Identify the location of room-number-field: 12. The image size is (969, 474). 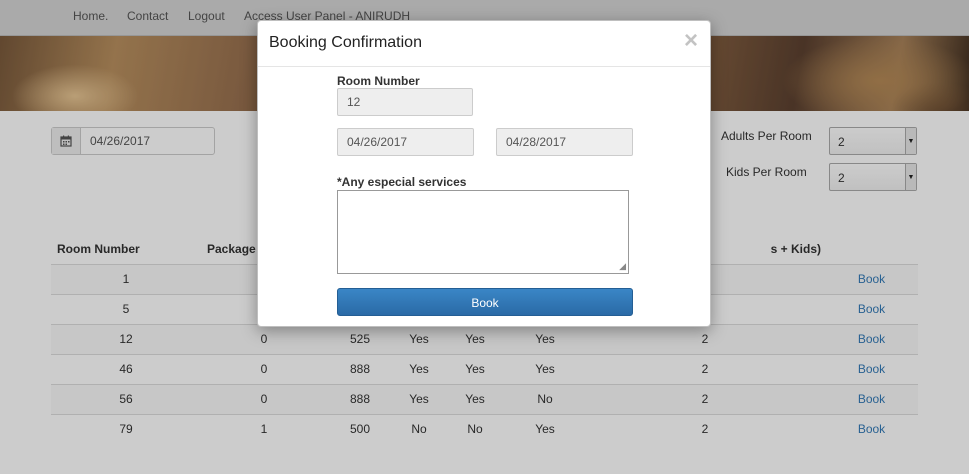
(405, 102).